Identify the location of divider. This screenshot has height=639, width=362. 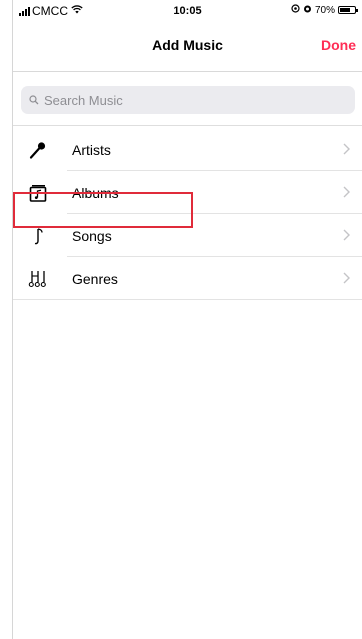
(187, 125).